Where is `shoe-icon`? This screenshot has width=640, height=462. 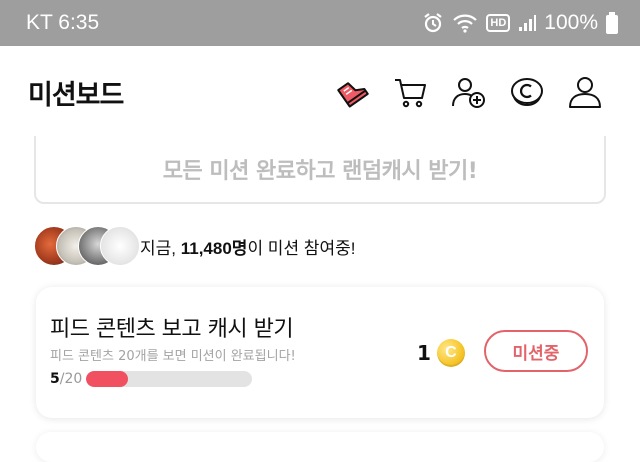 shoe-icon is located at coordinates (353, 92).